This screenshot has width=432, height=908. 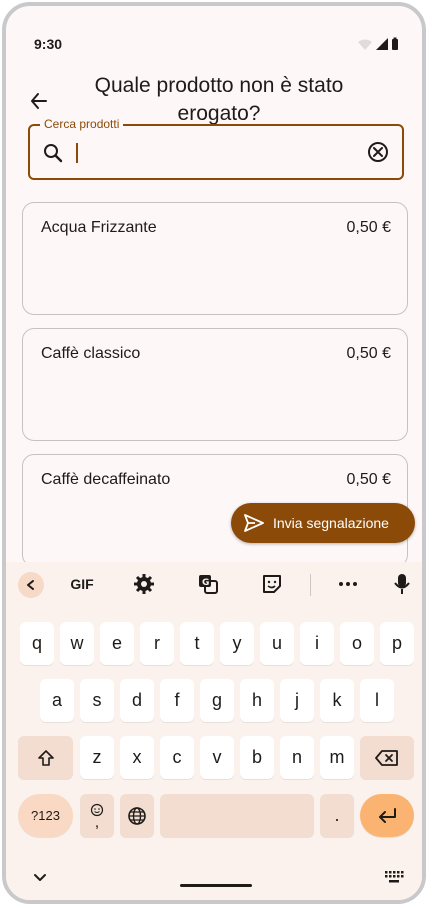 What do you see at coordinates (216, 885) in the screenshot?
I see `home-indicator` at bounding box center [216, 885].